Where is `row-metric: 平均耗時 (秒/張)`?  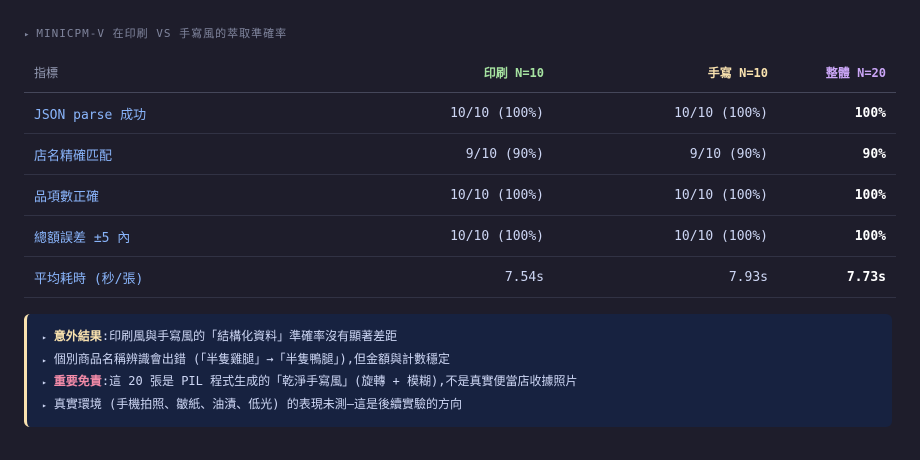 row-metric: 平均耗時 (秒/張) is located at coordinates (184, 277).